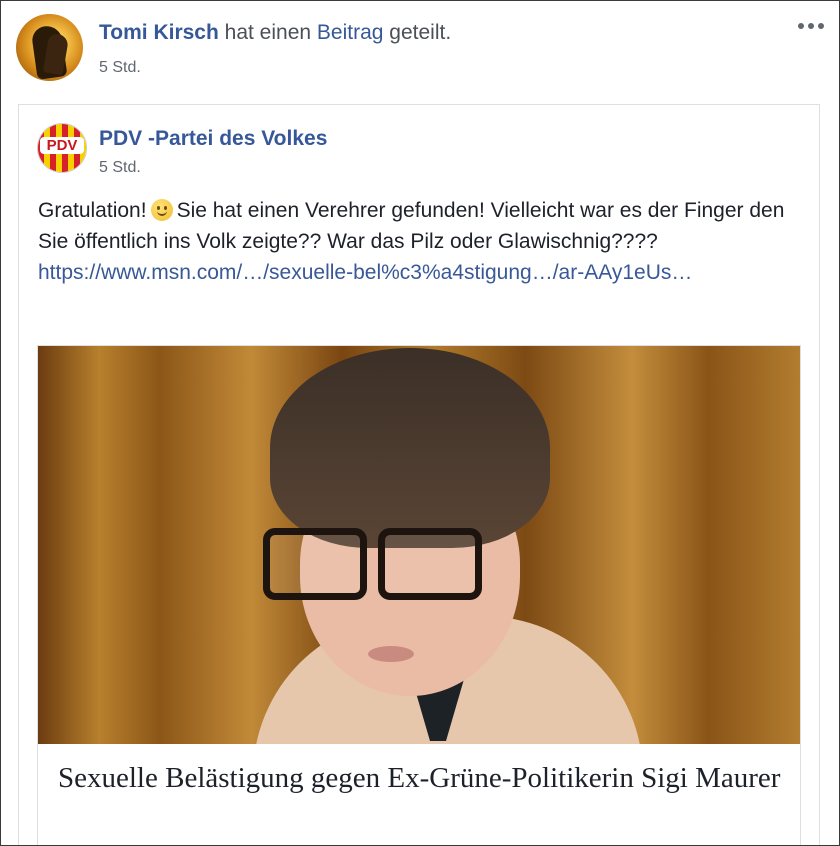  I want to click on page-logo-text: PDV, so click(62, 145).